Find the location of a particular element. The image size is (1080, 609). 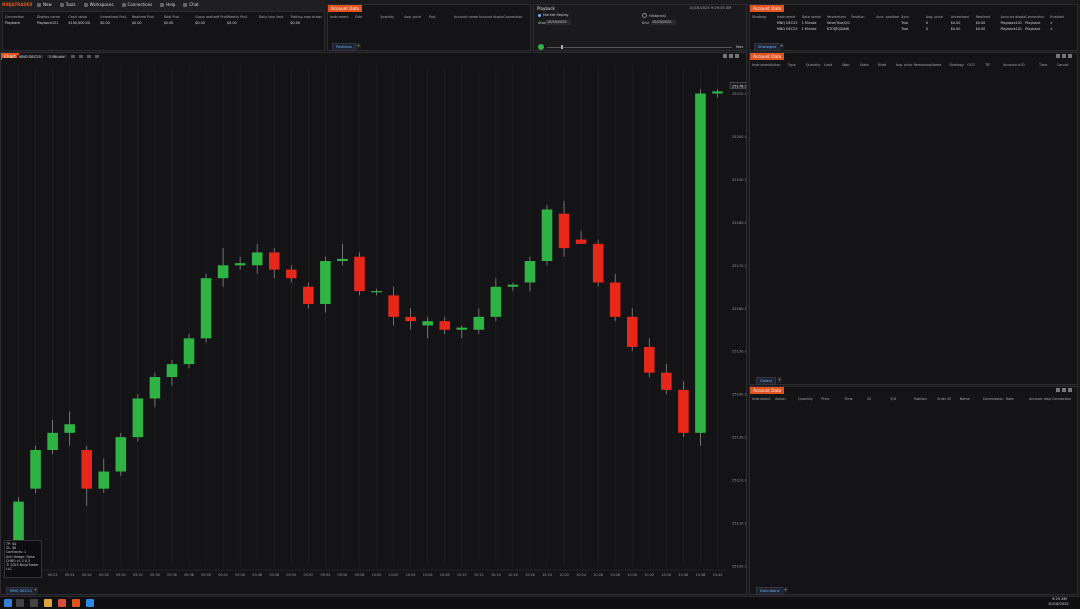

time-axis-label: 09:54 is located at coordinates (325, 575).